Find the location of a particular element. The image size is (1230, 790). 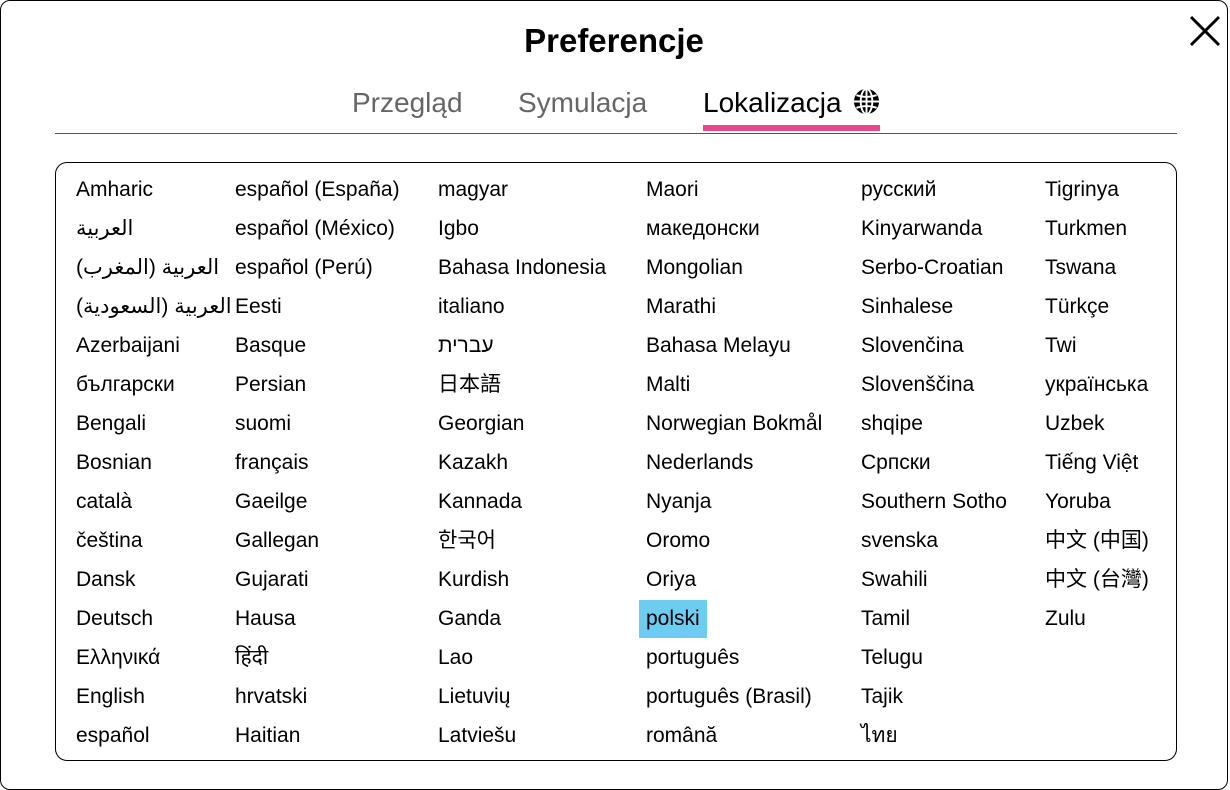

language-option: Eesti is located at coordinates (321, 307).